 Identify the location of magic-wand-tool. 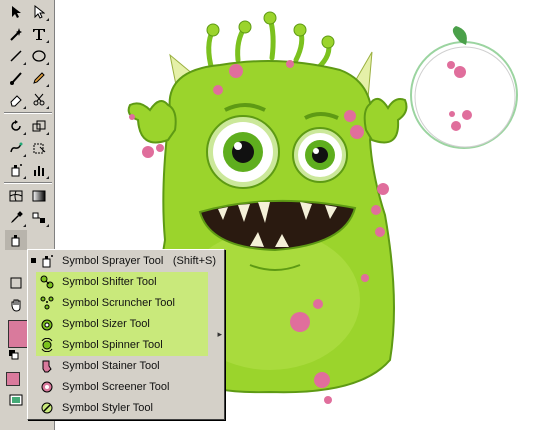
(16, 34).